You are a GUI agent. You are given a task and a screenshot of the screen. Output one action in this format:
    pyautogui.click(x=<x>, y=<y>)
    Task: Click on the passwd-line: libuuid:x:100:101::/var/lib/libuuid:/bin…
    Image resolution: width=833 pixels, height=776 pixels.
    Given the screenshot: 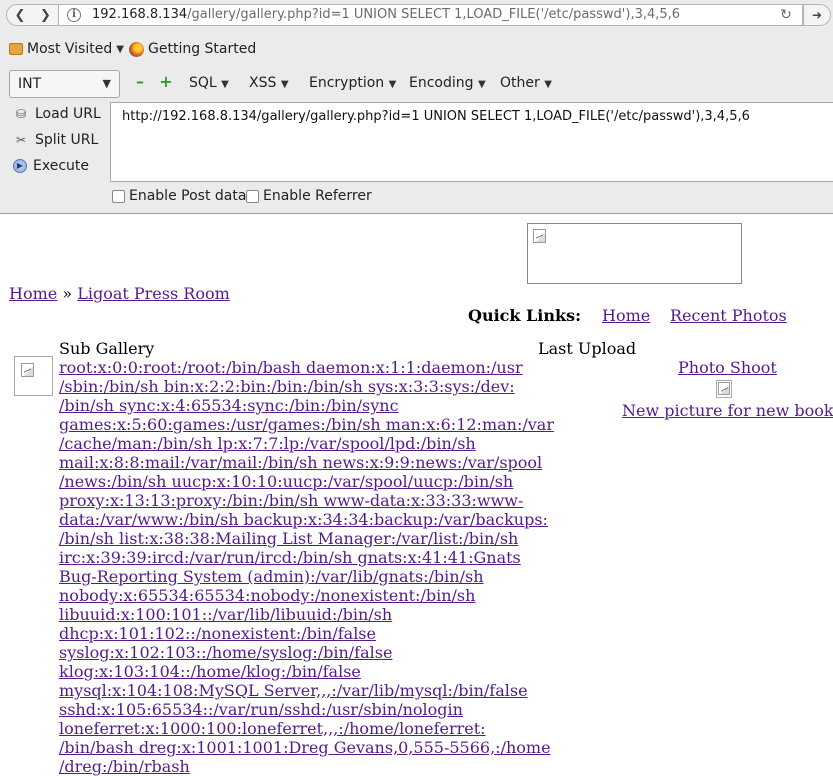 What is the action you would take?
    pyautogui.click(x=226, y=614)
    